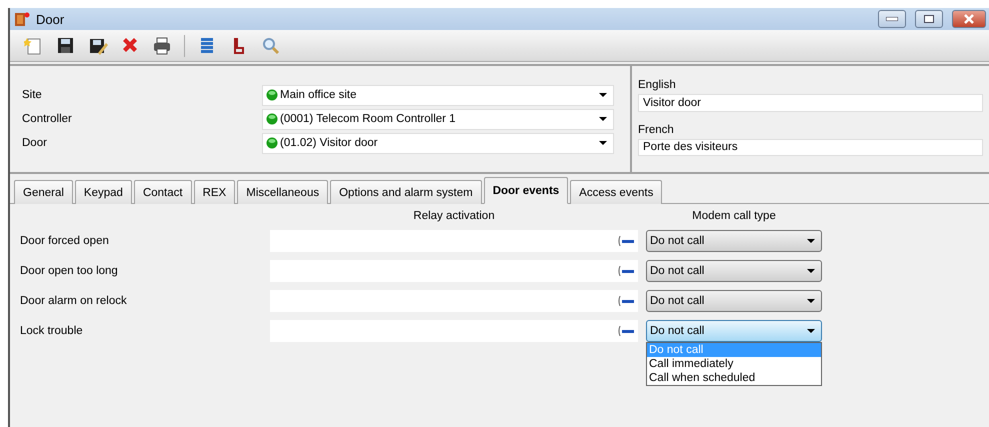 The height and width of the screenshot is (427, 989). Describe the element at coordinates (526, 190) in the screenshot. I see `tab: Door events` at that location.